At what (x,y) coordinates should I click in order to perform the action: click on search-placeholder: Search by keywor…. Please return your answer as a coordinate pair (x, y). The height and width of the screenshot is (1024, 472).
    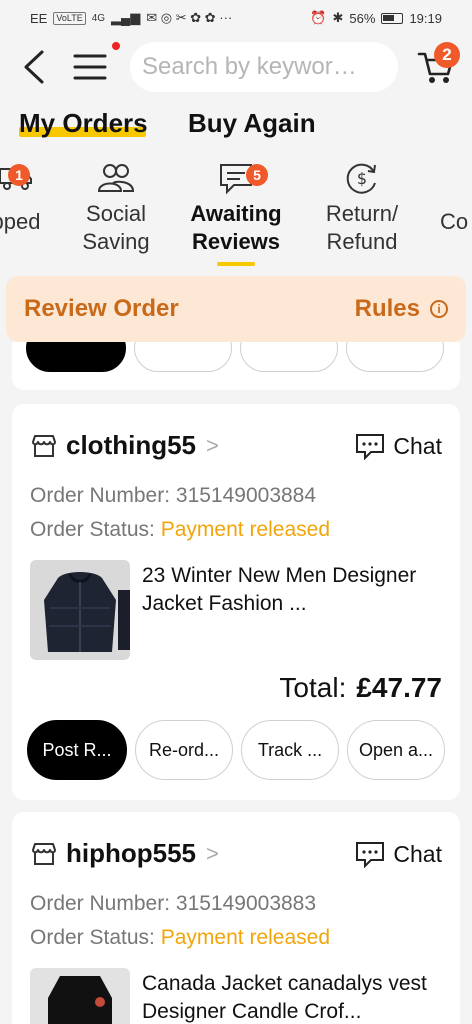
    Looking at the image, I should click on (249, 66).